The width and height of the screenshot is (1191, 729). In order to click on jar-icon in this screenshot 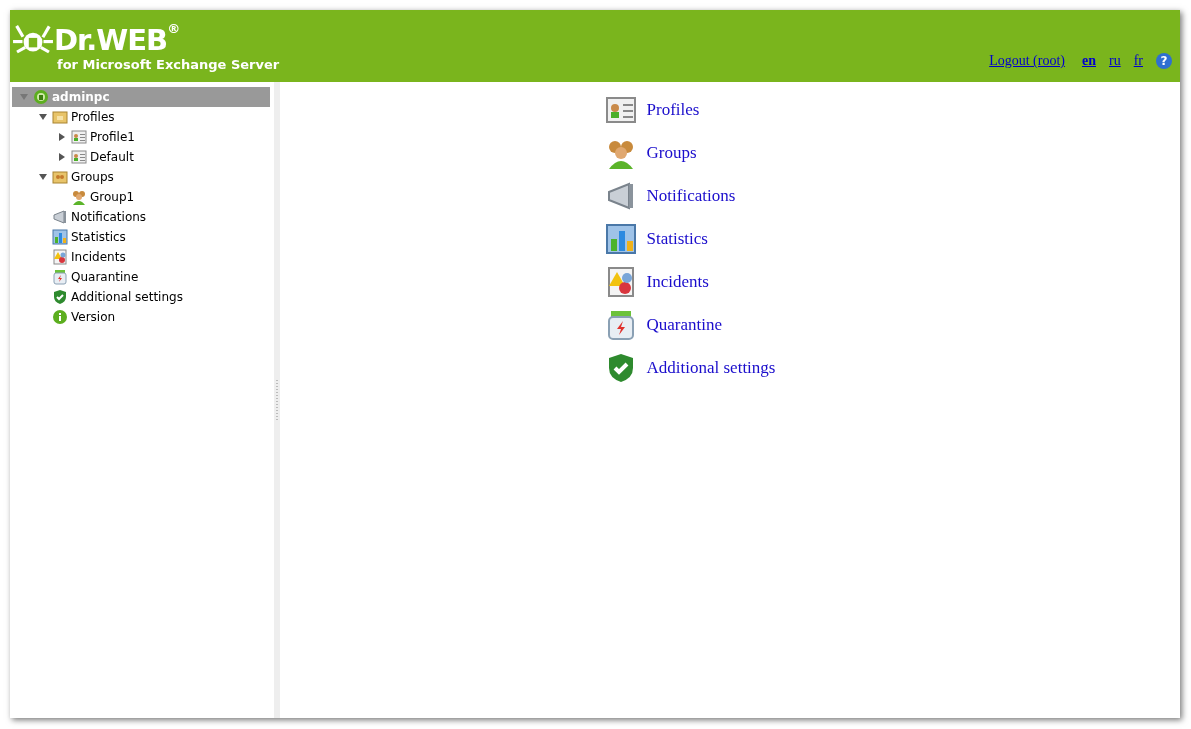, I will do `click(60, 277)`.